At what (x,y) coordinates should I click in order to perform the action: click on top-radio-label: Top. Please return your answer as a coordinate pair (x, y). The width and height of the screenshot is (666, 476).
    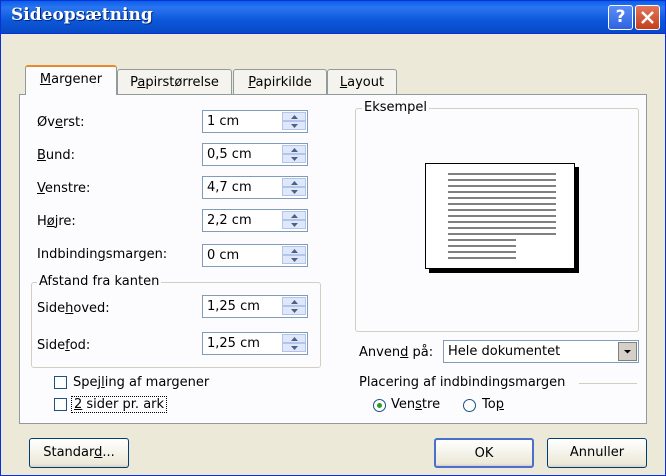
    Looking at the image, I should click on (493, 404).